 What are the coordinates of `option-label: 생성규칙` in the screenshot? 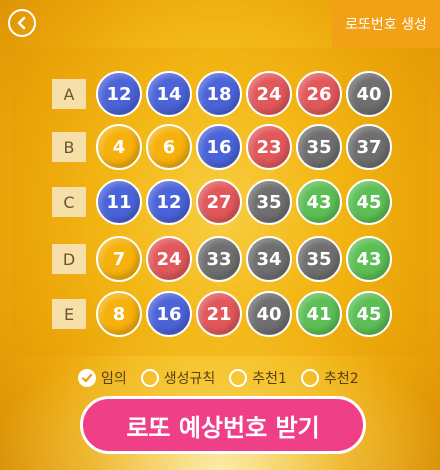 It's located at (189, 379).